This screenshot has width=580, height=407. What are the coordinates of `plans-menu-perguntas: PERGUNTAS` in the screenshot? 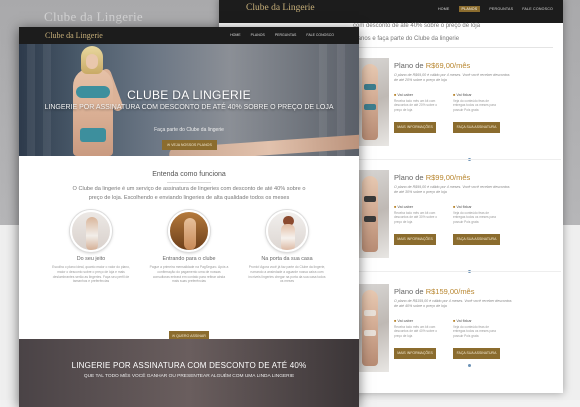 It's located at (501, 9).